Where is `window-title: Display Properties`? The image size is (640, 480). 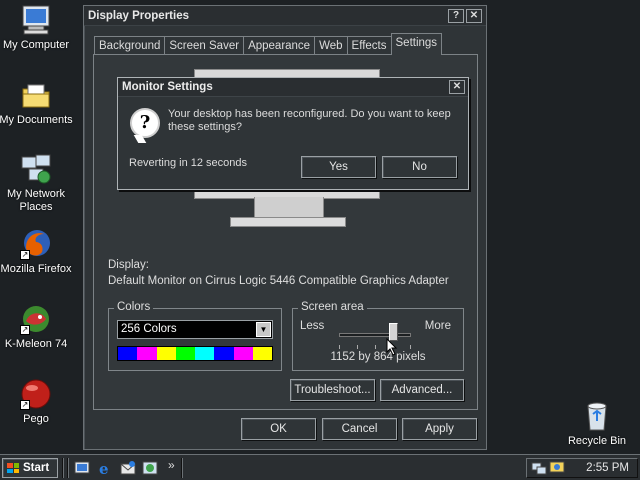
window-title: Display Properties is located at coordinates (138, 15).